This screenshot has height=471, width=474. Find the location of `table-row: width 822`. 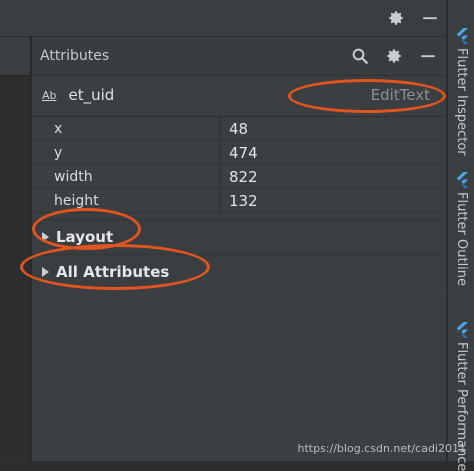

table-row: width 822 is located at coordinates (239, 177).